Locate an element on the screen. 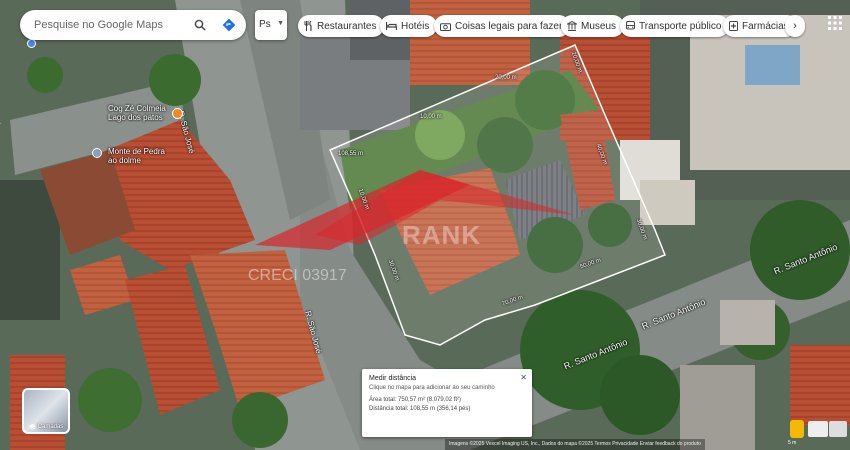 This screenshot has width=850, height=450. camera-icon is located at coordinates (445, 26).